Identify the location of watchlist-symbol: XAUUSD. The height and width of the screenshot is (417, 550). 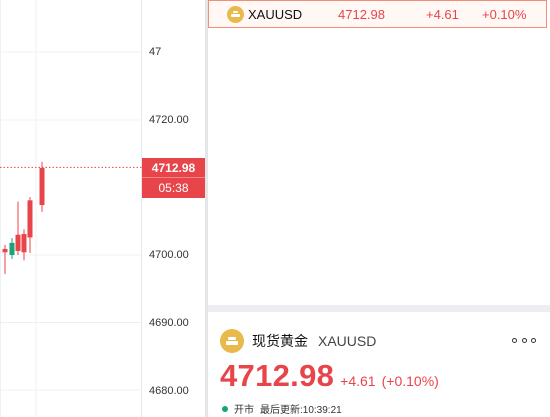
(275, 14).